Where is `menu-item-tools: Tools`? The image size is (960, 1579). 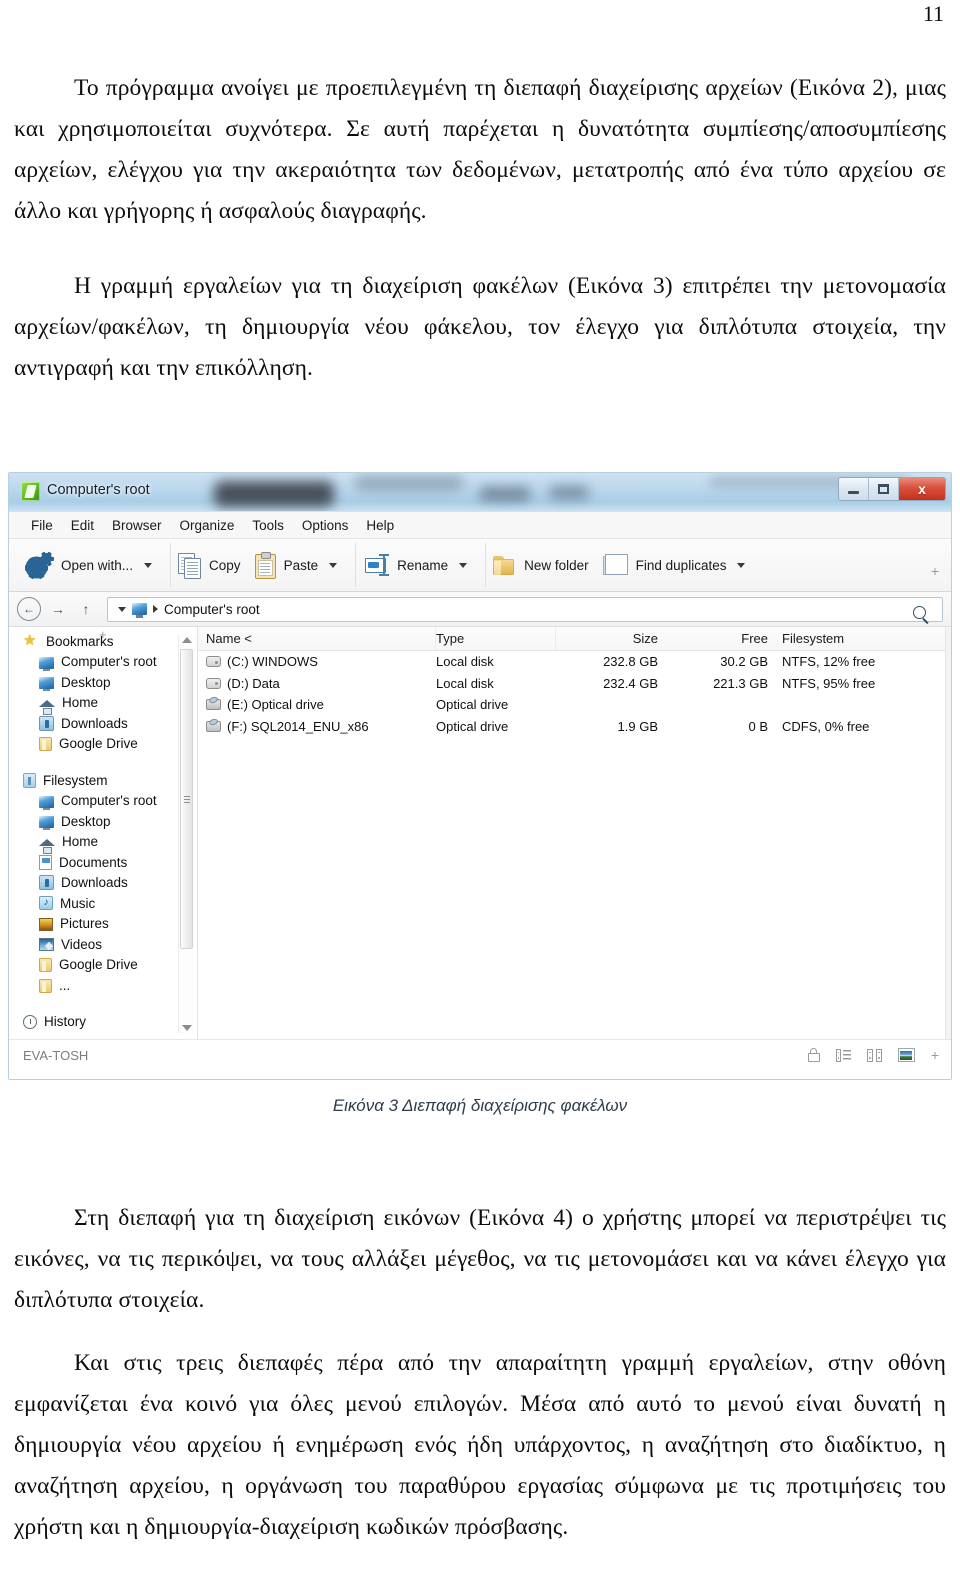 menu-item-tools: Tools is located at coordinates (269, 525).